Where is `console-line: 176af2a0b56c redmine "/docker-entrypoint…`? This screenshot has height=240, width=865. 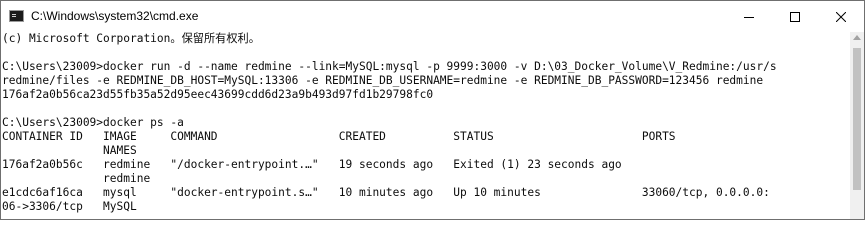 console-line: 176af2a0b56c redmine "/docker-entrypoint… is located at coordinates (312, 164).